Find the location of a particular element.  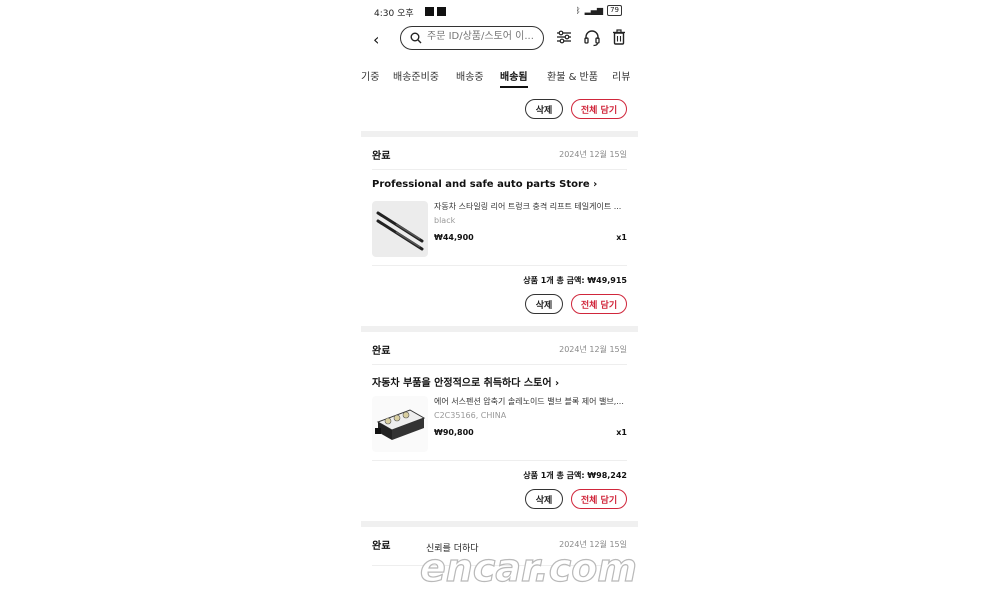

store-link: Professional and safe auto parts Store › is located at coordinates (484, 184).